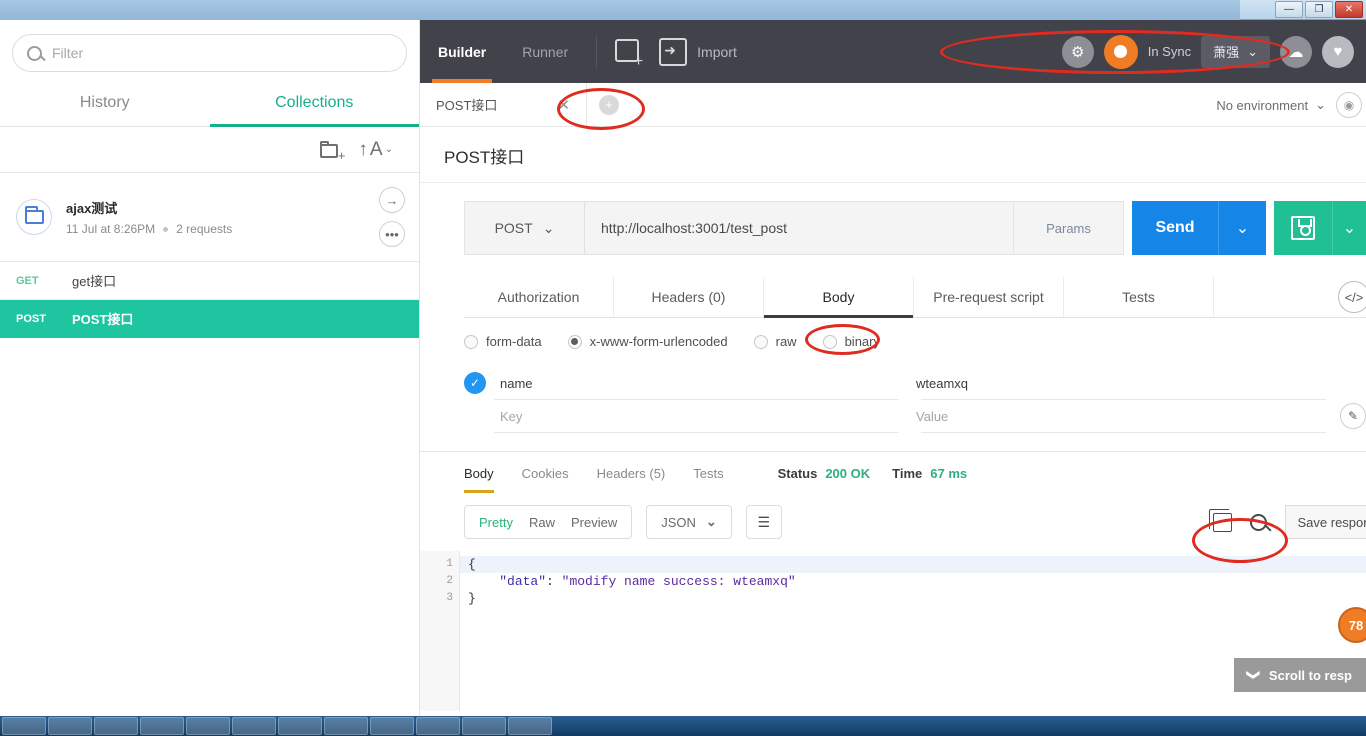 The image size is (1366, 736). Describe the element at coordinates (545, 479) in the screenshot. I see `tab-response-cookies: Cookies` at that location.